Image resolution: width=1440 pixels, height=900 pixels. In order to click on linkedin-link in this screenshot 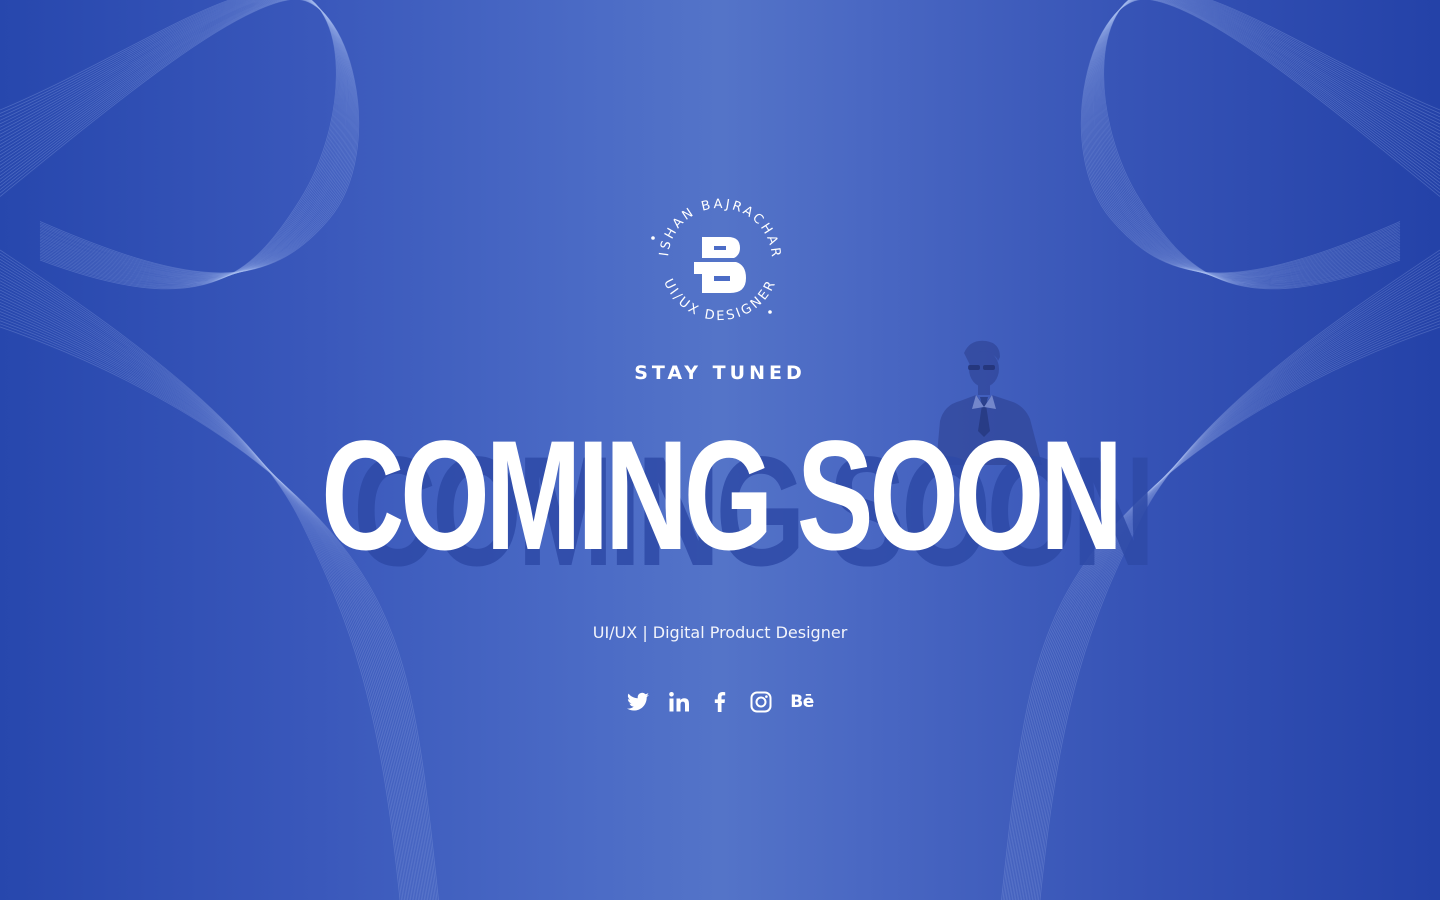, I will do `click(679, 702)`.